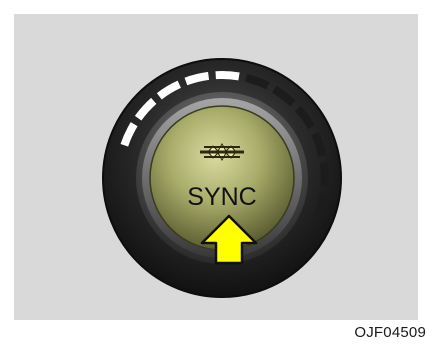 The image size is (436, 346). Describe the element at coordinates (324, 174) in the screenshot. I see `segment-unlit` at that location.